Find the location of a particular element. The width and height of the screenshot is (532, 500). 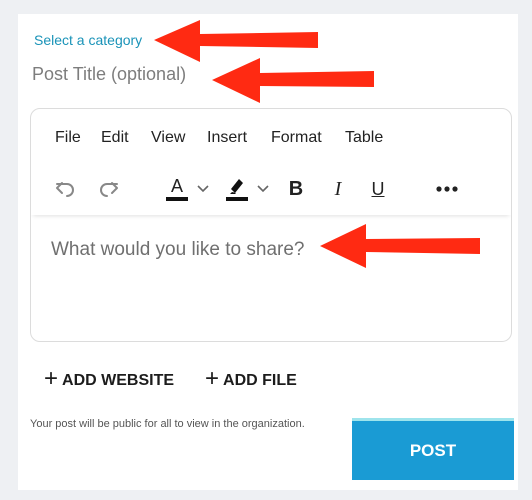

highlight-color-dropdown is located at coordinates (263, 189).